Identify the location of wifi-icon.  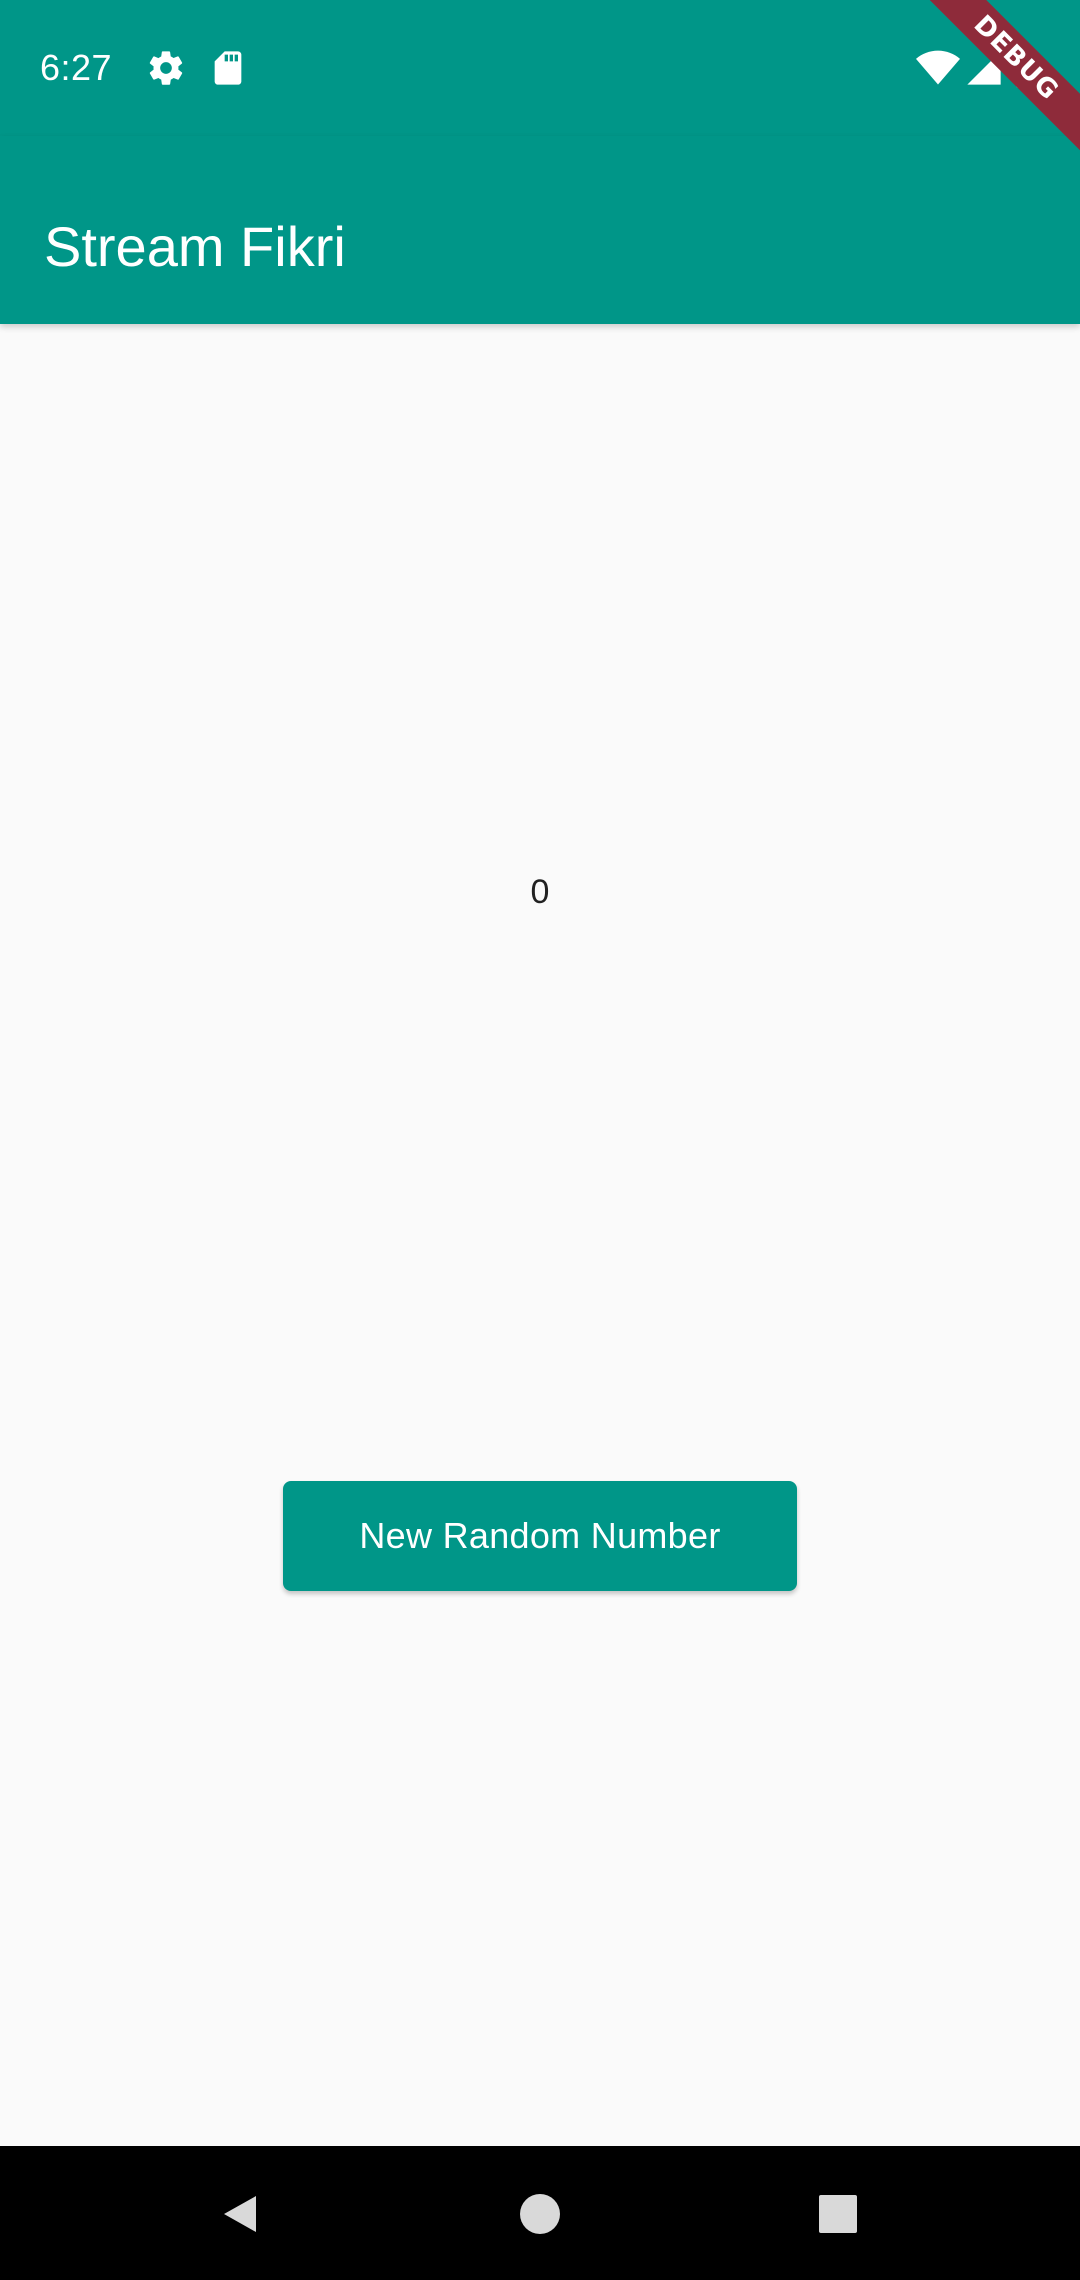
(938, 67).